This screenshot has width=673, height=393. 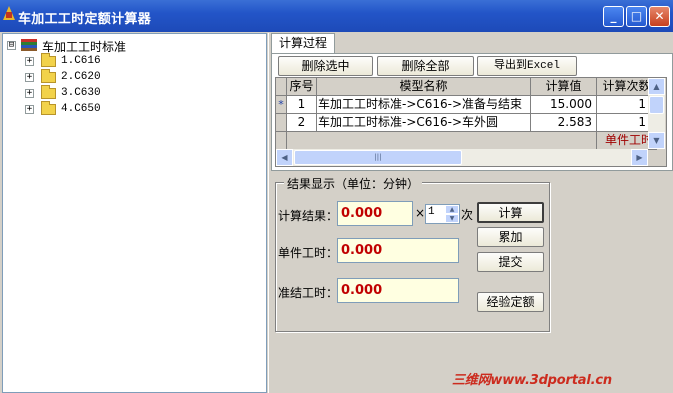 What do you see at coordinates (85, 19) in the screenshot?
I see `window-title: 车加工工时定额计算器` at bounding box center [85, 19].